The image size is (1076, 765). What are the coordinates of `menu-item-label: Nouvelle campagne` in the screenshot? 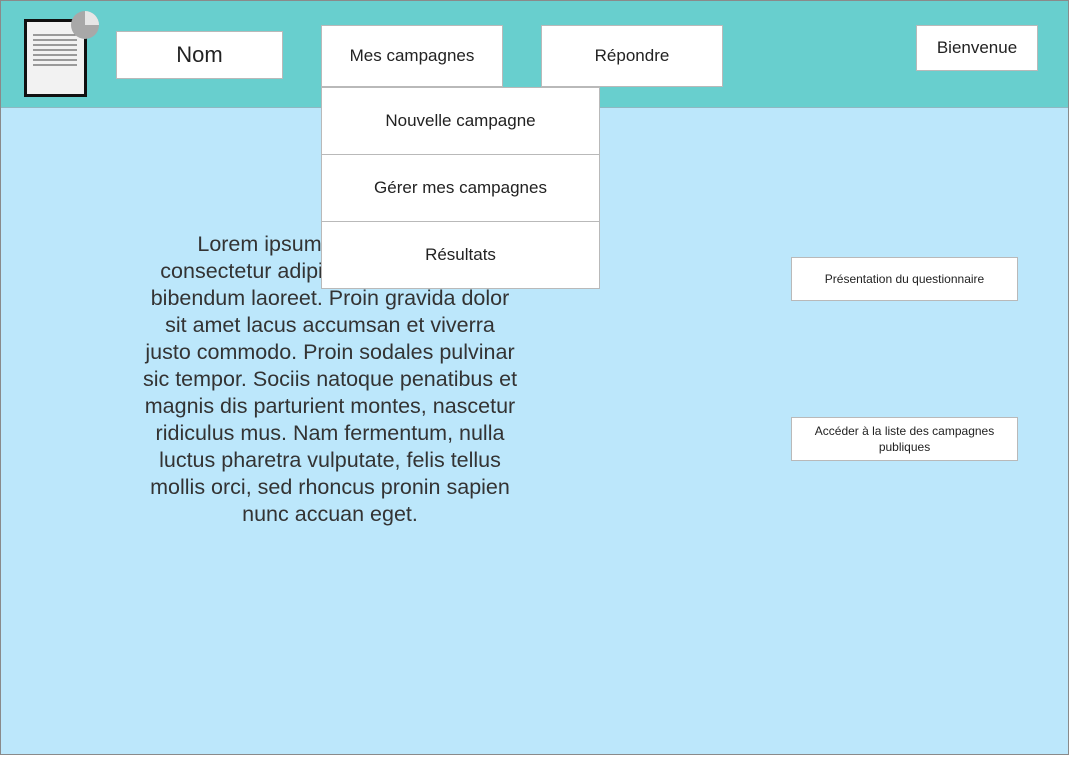 It's located at (460, 120).